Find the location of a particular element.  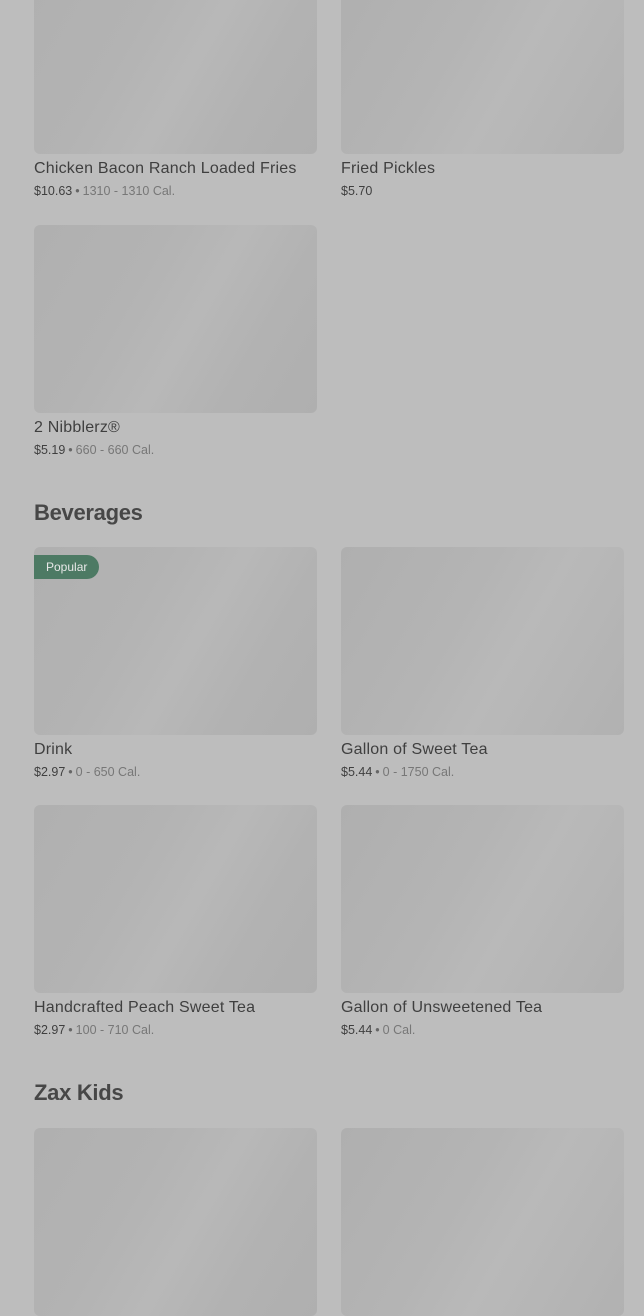

menu-item-card: 2 Nibblerz® $5.19 • 660 - 660 Cal. is located at coordinates (175, 341).